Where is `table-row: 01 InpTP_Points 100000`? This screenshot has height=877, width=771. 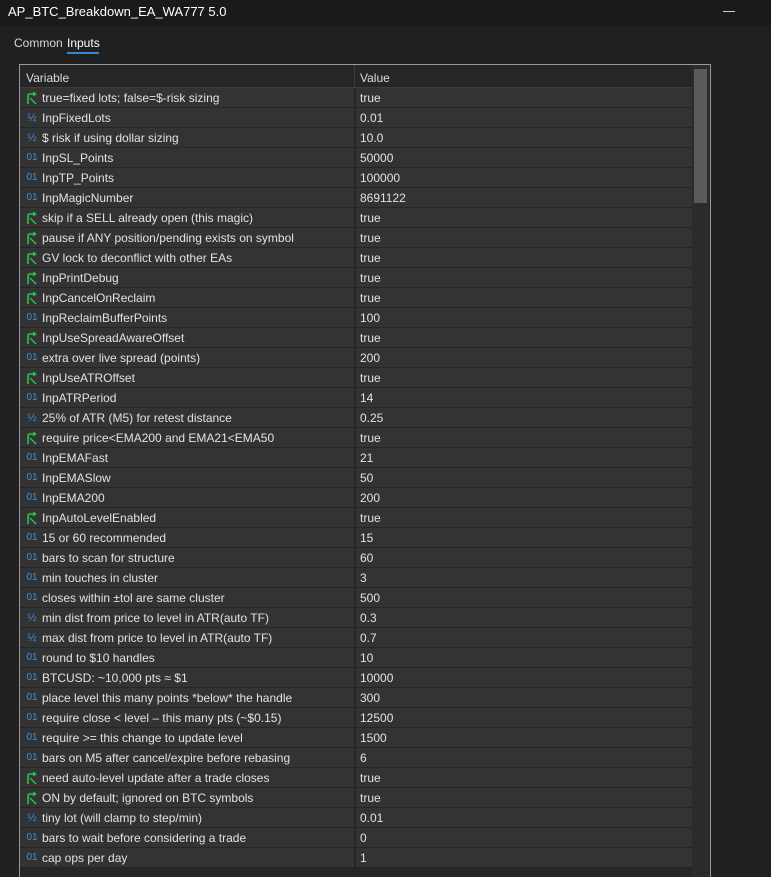 table-row: 01 InpTP_Points 100000 is located at coordinates (356, 178).